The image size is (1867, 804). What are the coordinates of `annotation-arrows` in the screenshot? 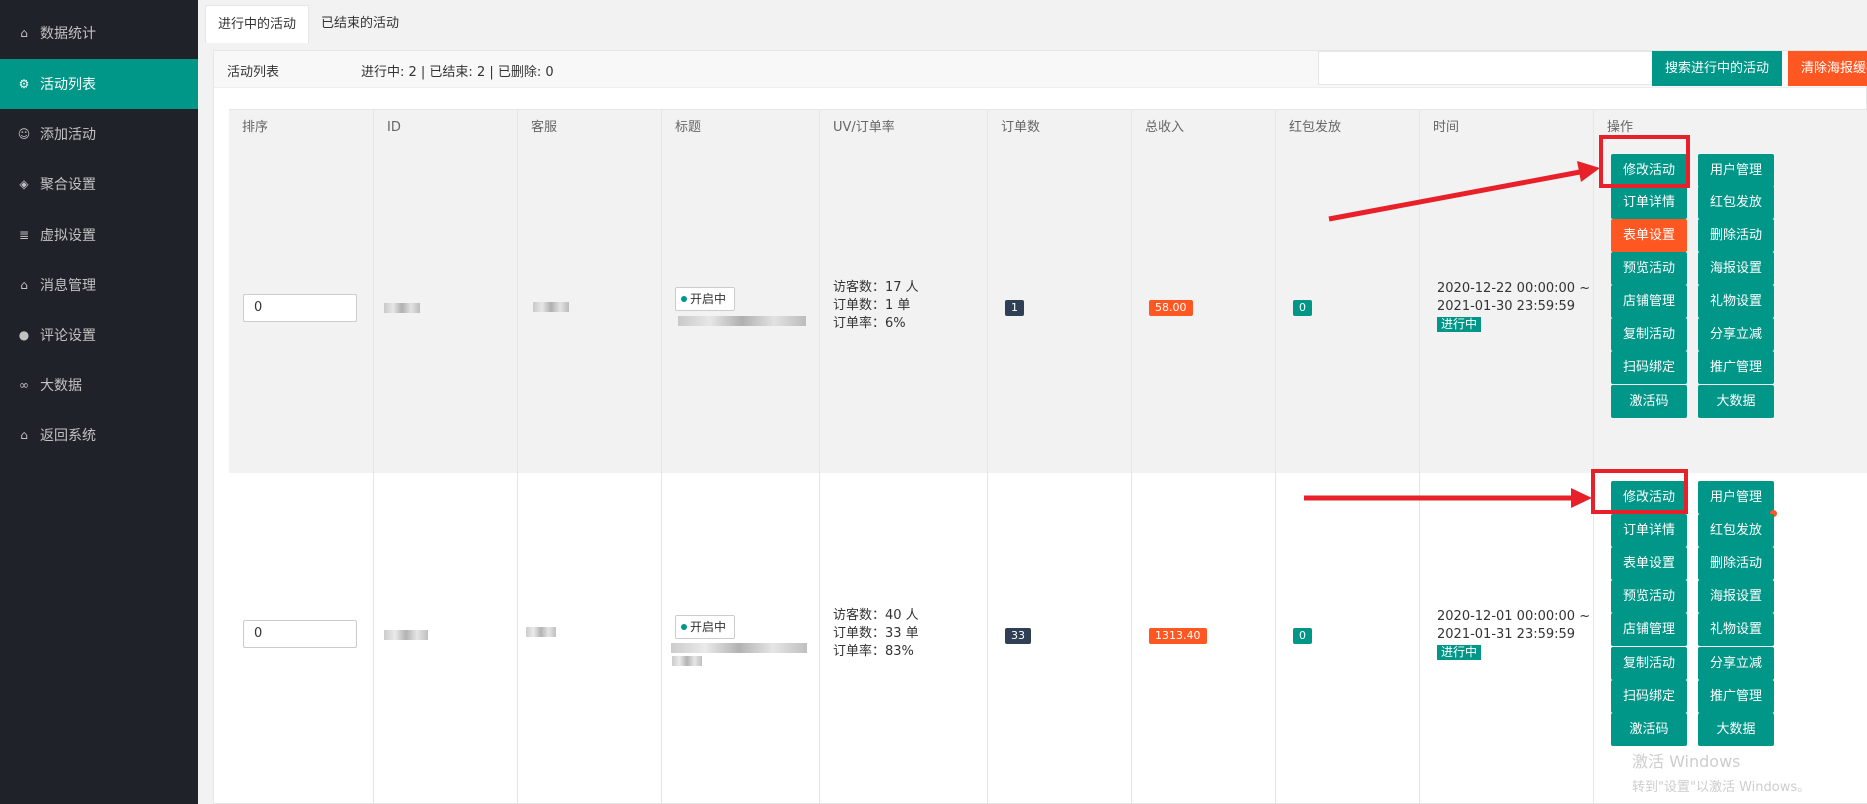 It's located at (1452, 334).